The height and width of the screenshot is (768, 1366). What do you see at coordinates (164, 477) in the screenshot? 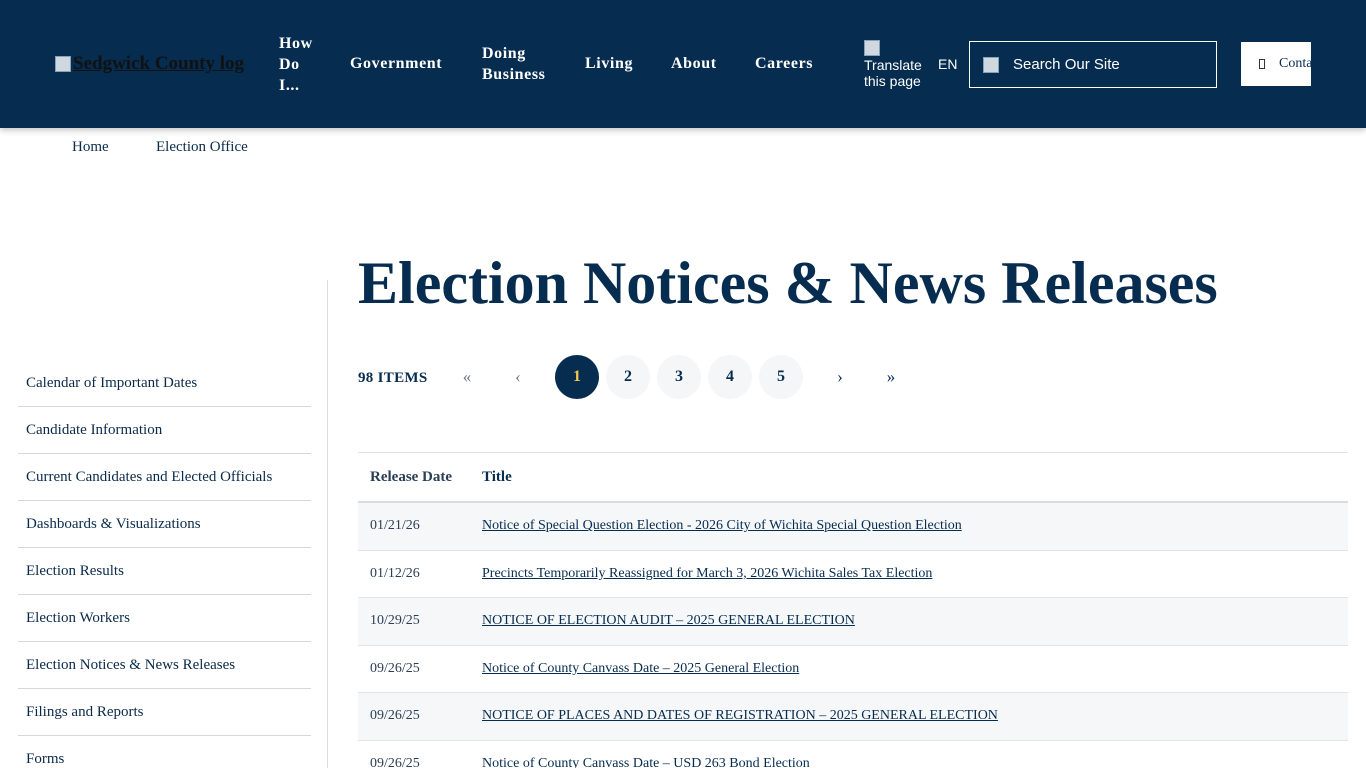
I see `sidebar-item-current-candidates: Current Candidates and Elected Officials` at bounding box center [164, 477].